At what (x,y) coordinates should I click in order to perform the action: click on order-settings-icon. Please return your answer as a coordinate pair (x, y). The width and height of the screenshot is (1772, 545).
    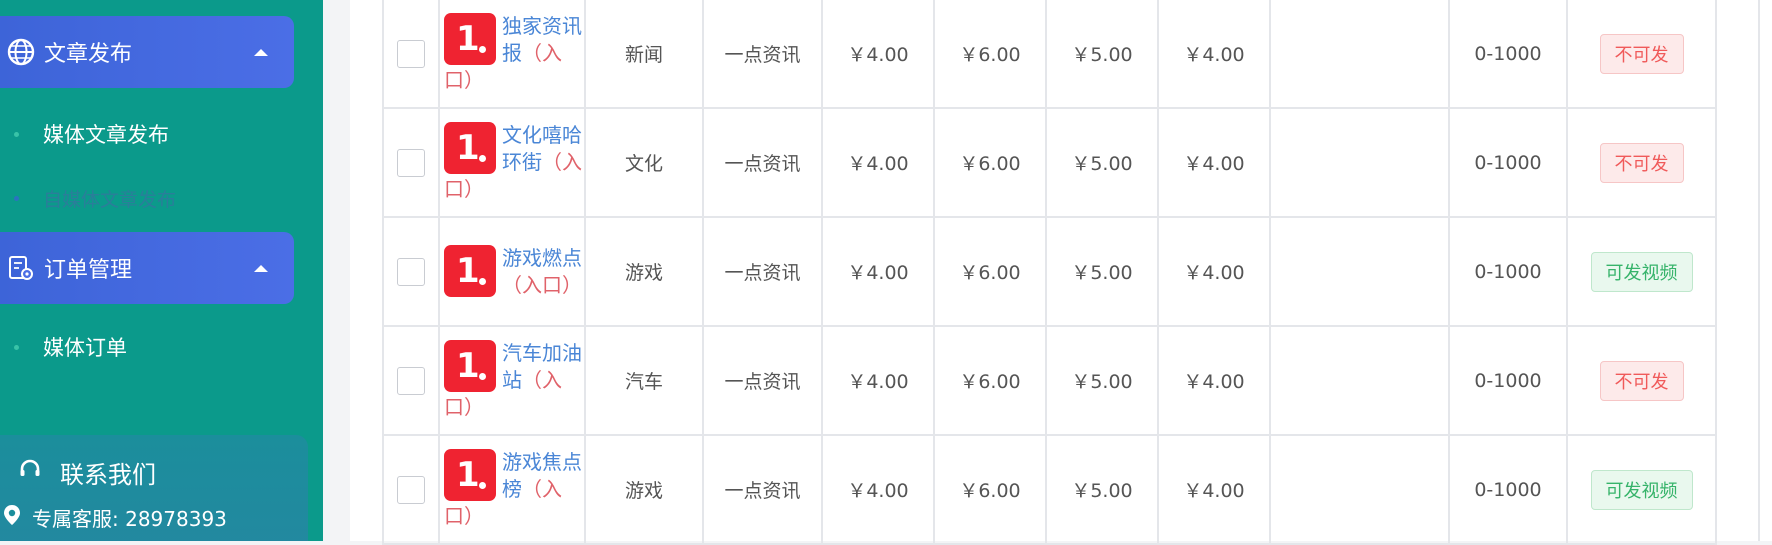
    Looking at the image, I should click on (21, 268).